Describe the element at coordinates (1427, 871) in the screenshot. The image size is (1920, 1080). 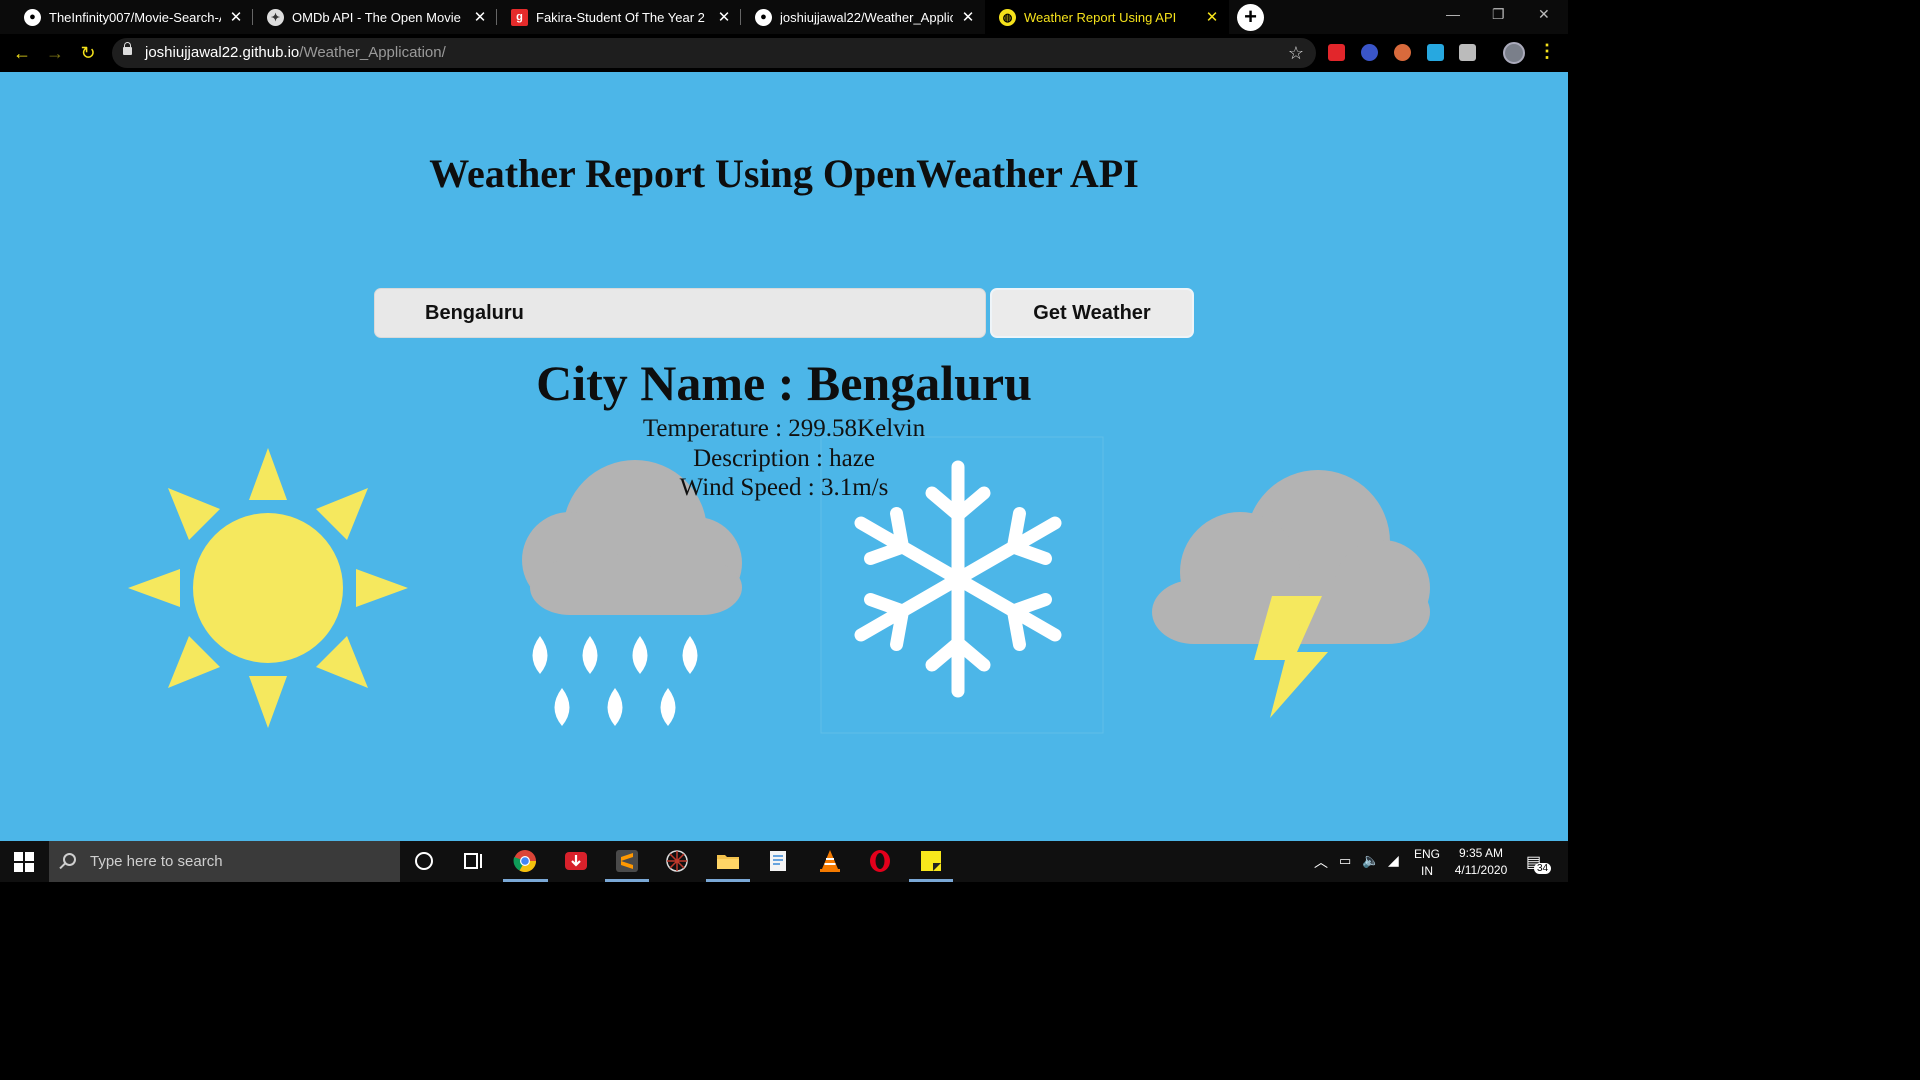
I see `region-code: IN` at that location.